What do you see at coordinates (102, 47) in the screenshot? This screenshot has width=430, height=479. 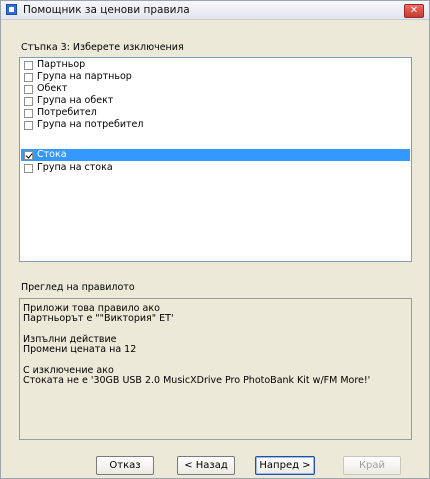 I see `step-label: Стъпка 3: Изберете изключения` at bounding box center [102, 47].